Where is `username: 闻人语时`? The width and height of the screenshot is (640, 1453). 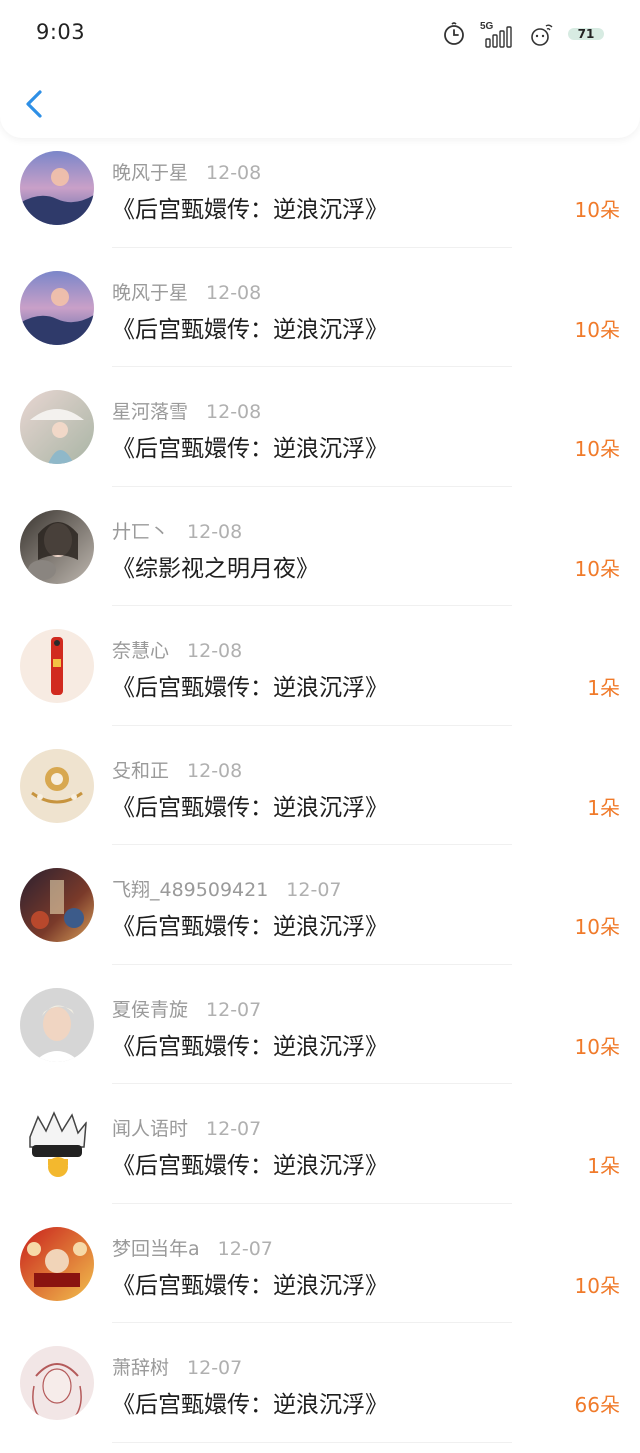 username: 闻人语时 is located at coordinates (150, 1129).